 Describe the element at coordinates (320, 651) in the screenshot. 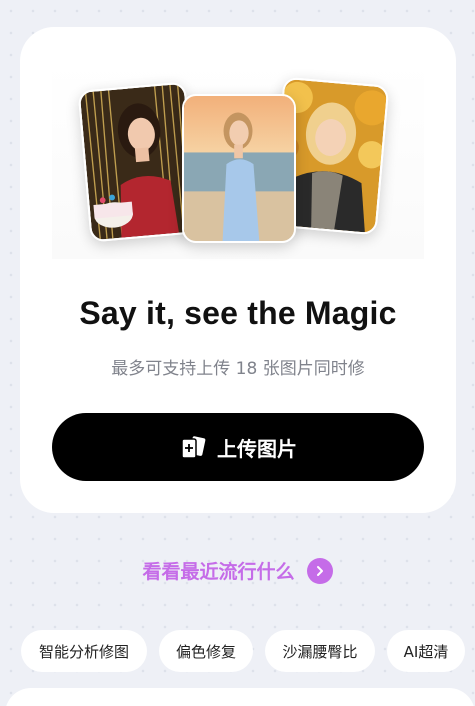

I see `chip-hourglass-ratio: 沙漏腰臀比` at that location.